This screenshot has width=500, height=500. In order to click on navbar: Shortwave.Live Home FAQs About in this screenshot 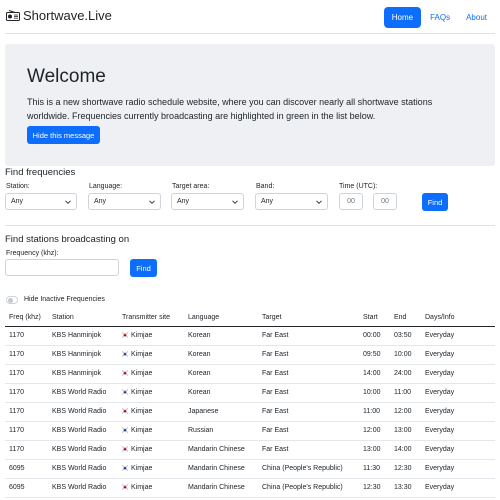, I will do `click(250, 17)`.